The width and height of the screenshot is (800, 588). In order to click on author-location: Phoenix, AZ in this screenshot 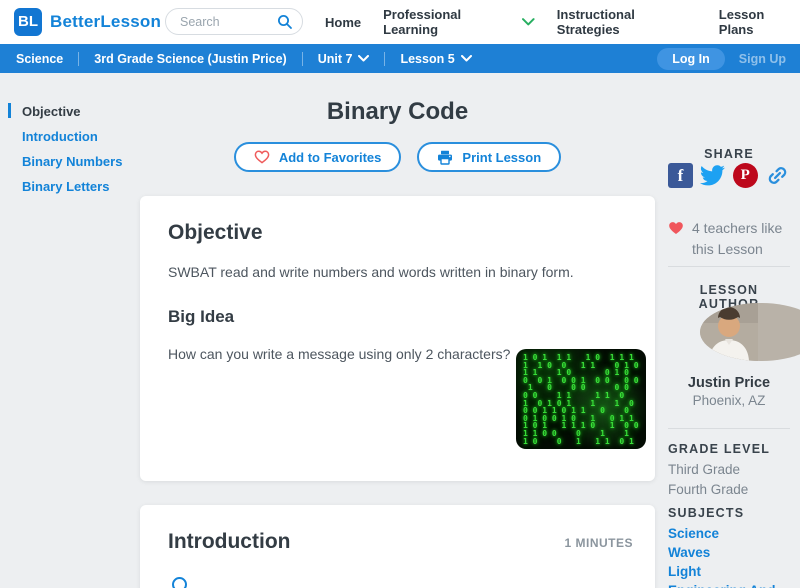, I will do `click(729, 400)`.